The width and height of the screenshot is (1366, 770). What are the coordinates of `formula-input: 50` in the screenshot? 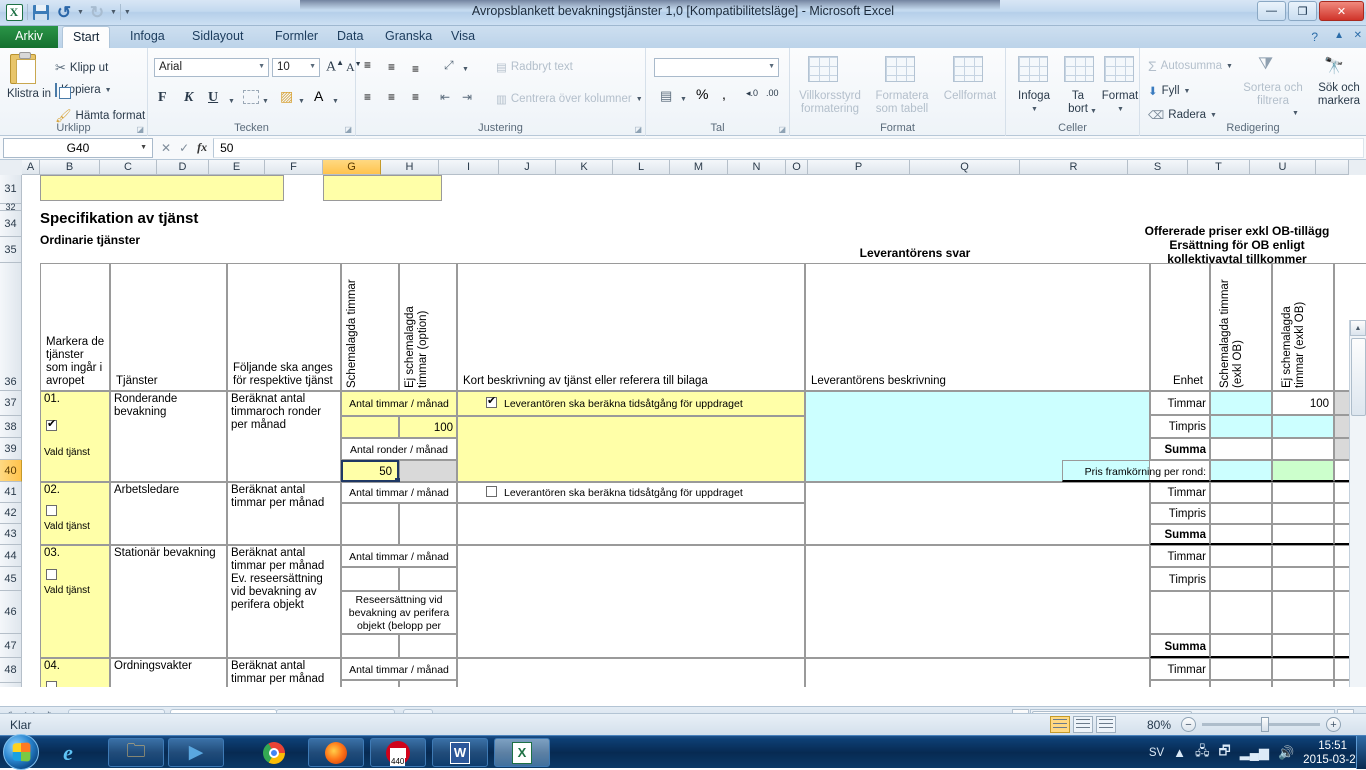 It's located at (788, 148).